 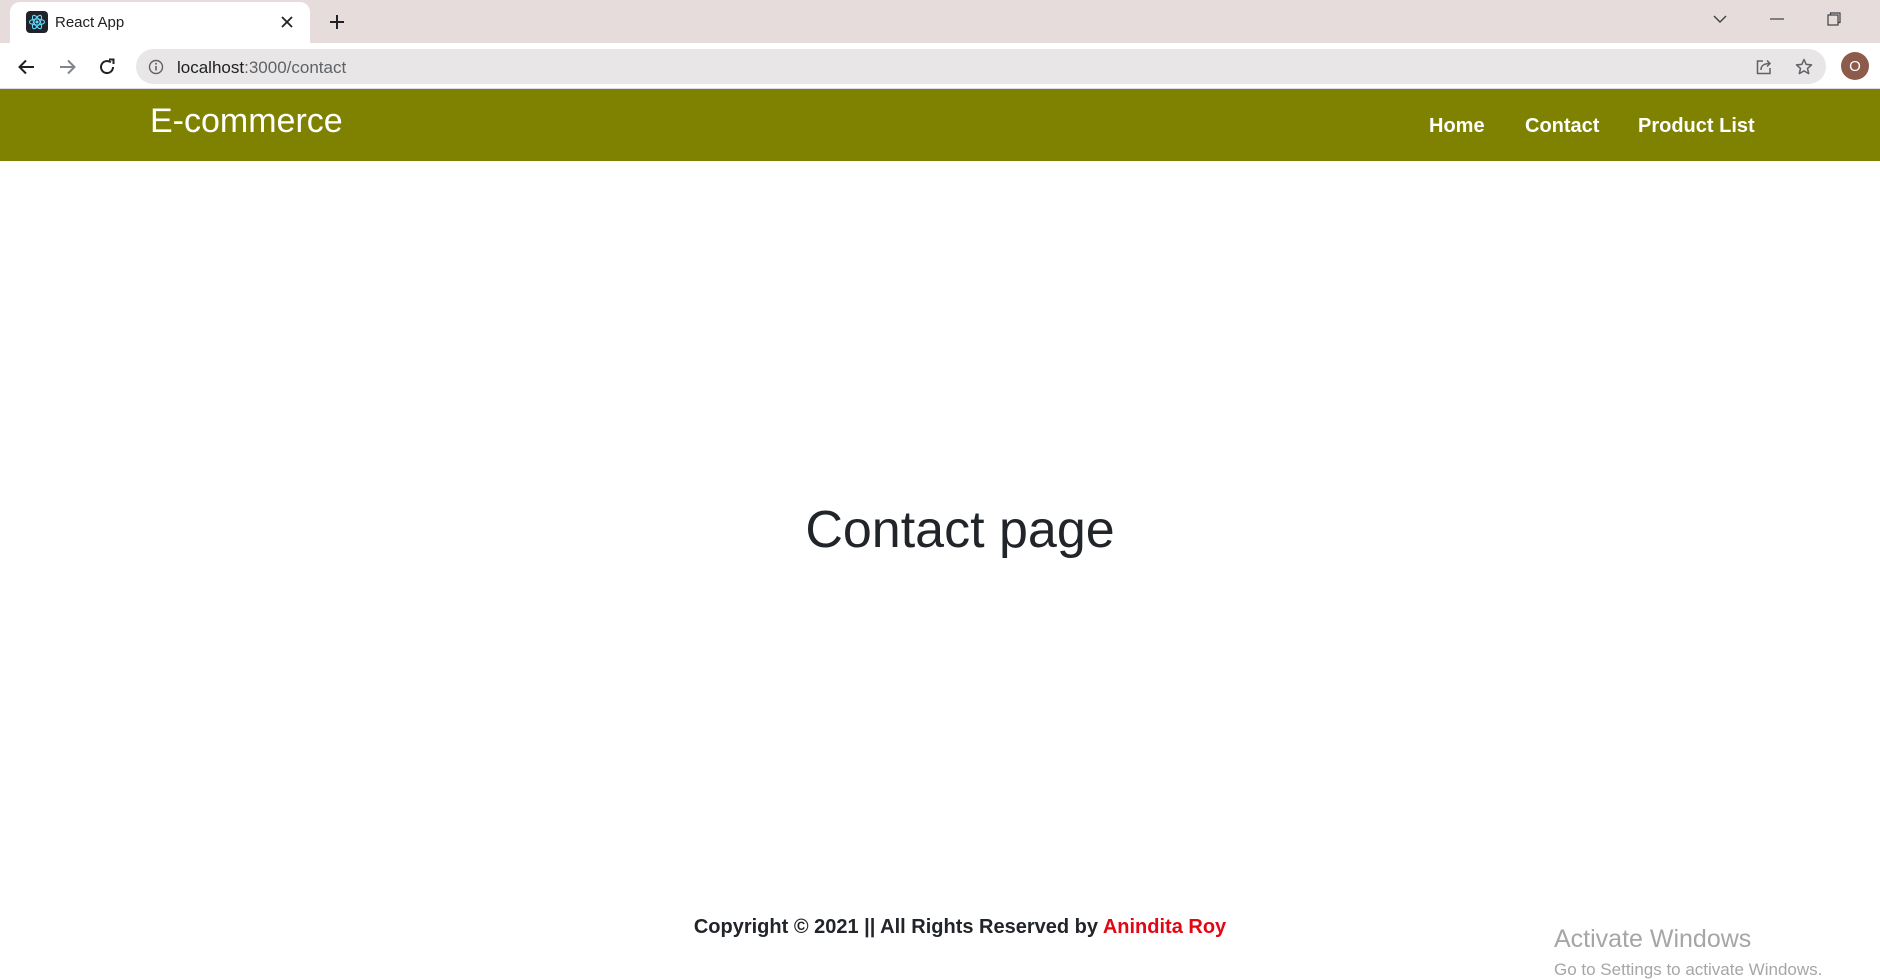 I want to click on profile-avatar: O, so click(x=1855, y=66).